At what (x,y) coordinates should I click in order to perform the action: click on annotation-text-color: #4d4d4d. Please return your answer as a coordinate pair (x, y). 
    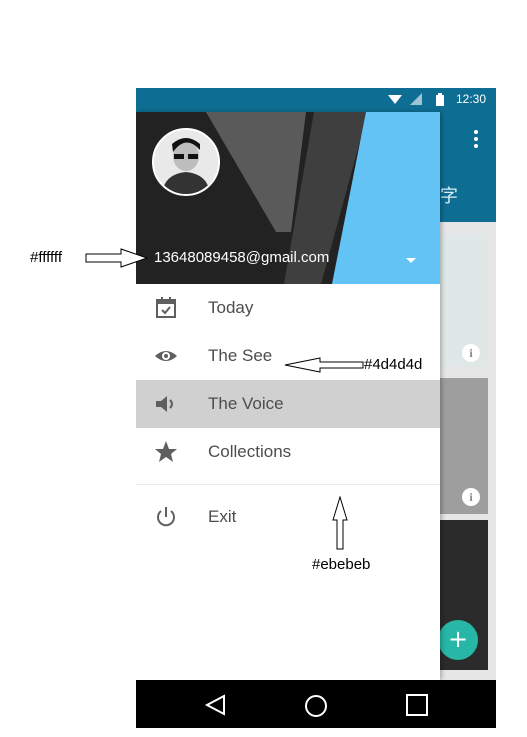
    Looking at the image, I should click on (393, 364).